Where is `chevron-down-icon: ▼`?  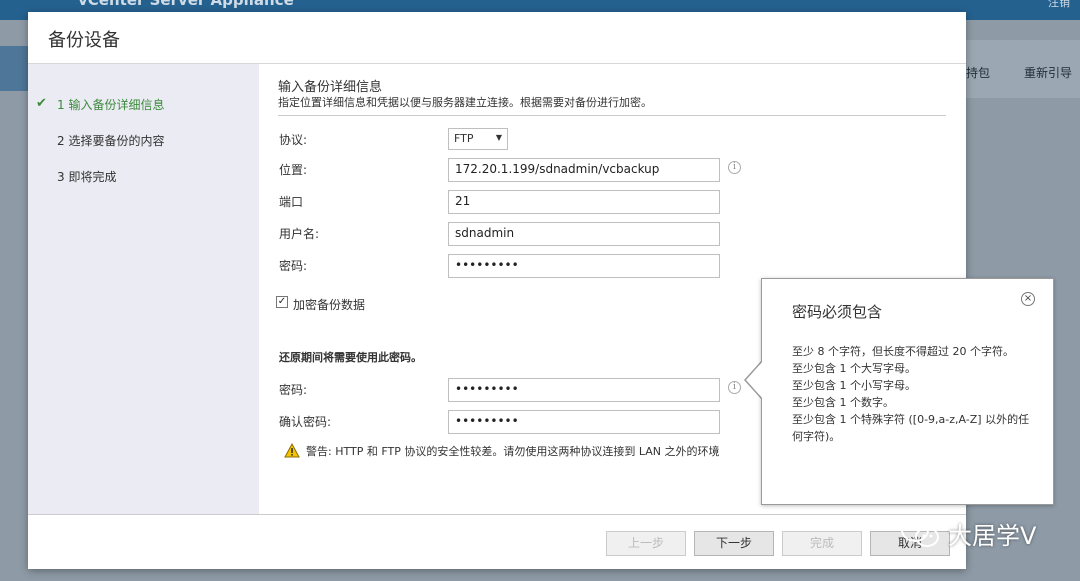
chevron-down-icon: ▼ is located at coordinates (498, 137).